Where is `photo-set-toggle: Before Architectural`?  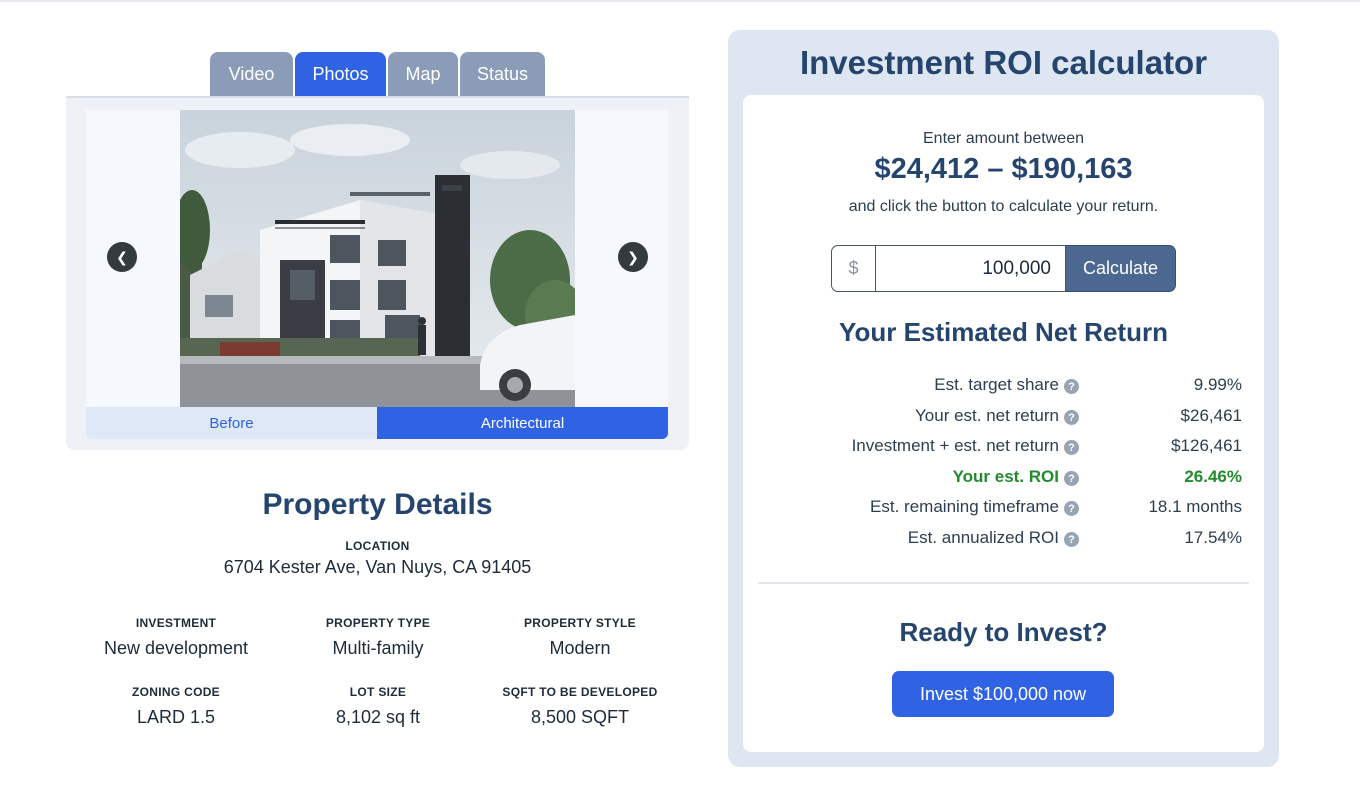 photo-set-toggle: Before Architectural is located at coordinates (377, 423).